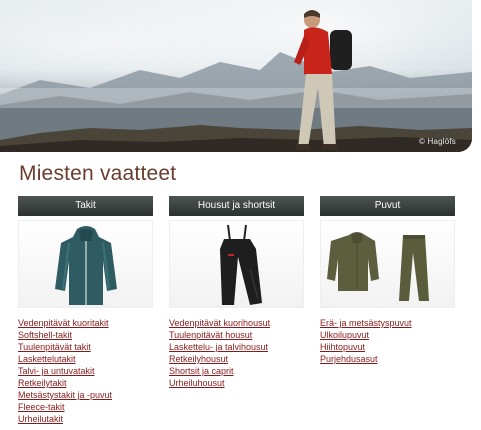  Describe the element at coordinates (349, 359) in the screenshot. I see `link-purjehdusasut: Purjehdusasut` at that location.